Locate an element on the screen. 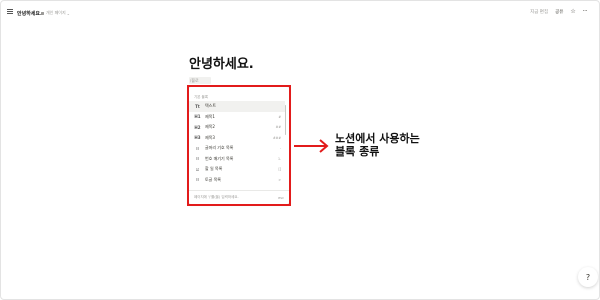 The image size is (600, 300). privacy-label: 개인 페이지 is located at coordinates (56, 12).